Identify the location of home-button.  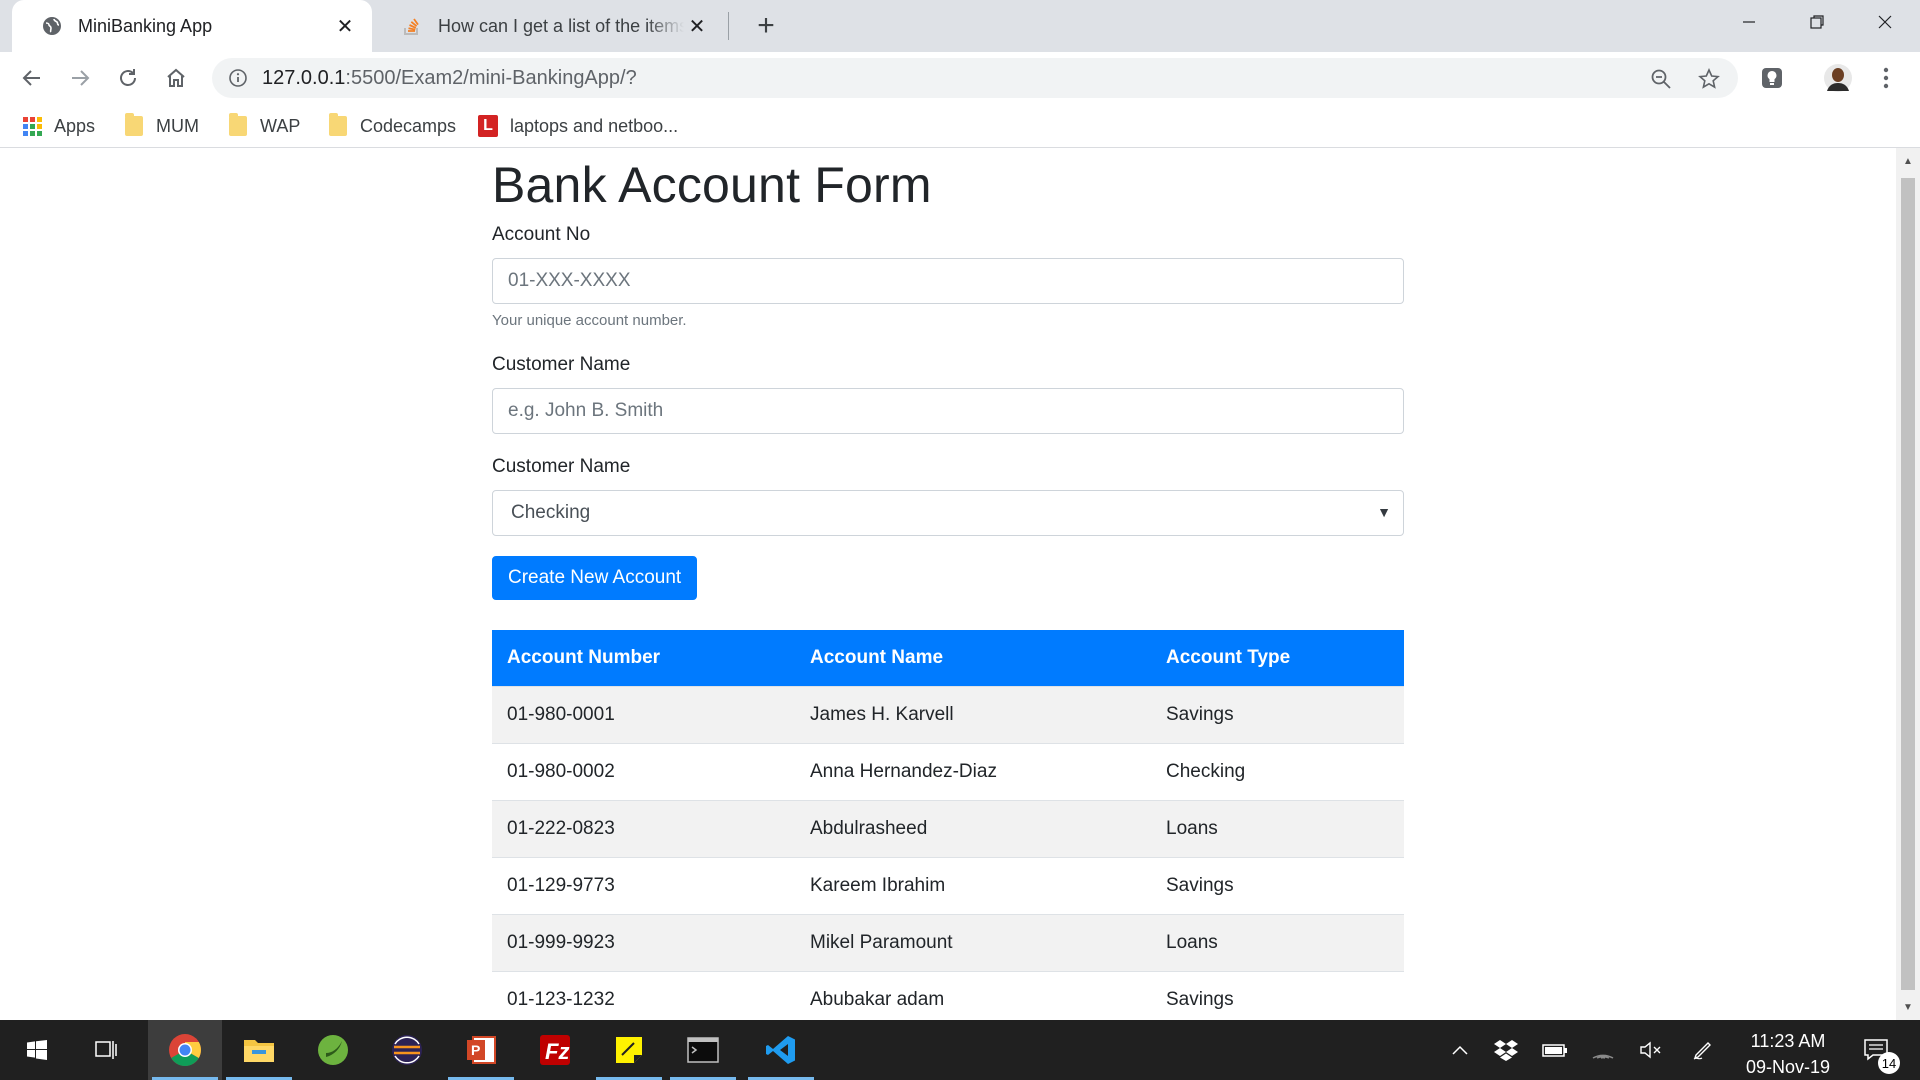
(176, 78).